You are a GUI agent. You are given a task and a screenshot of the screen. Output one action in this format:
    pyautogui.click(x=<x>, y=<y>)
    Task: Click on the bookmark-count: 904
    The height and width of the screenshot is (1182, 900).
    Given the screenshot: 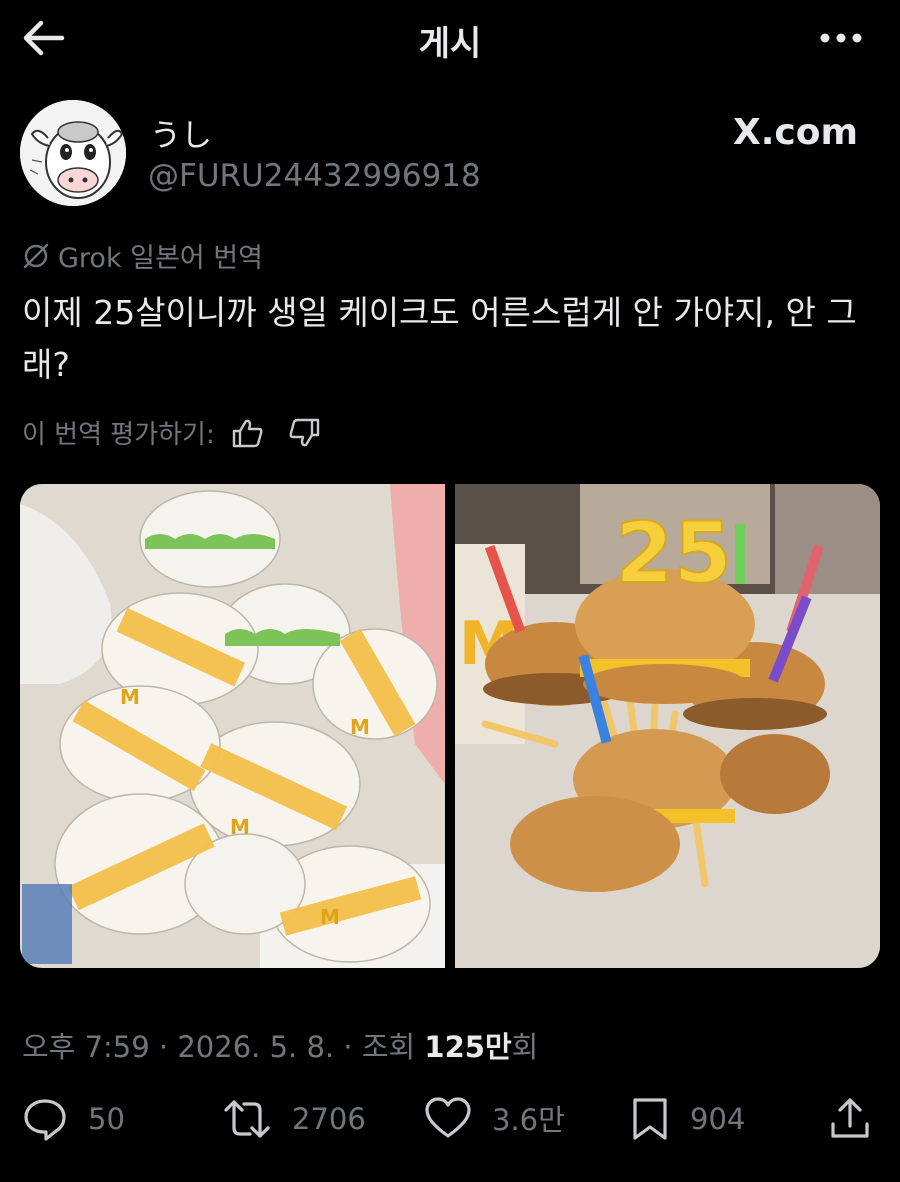 What is the action you would take?
    pyautogui.click(x=718, y=1119)
    